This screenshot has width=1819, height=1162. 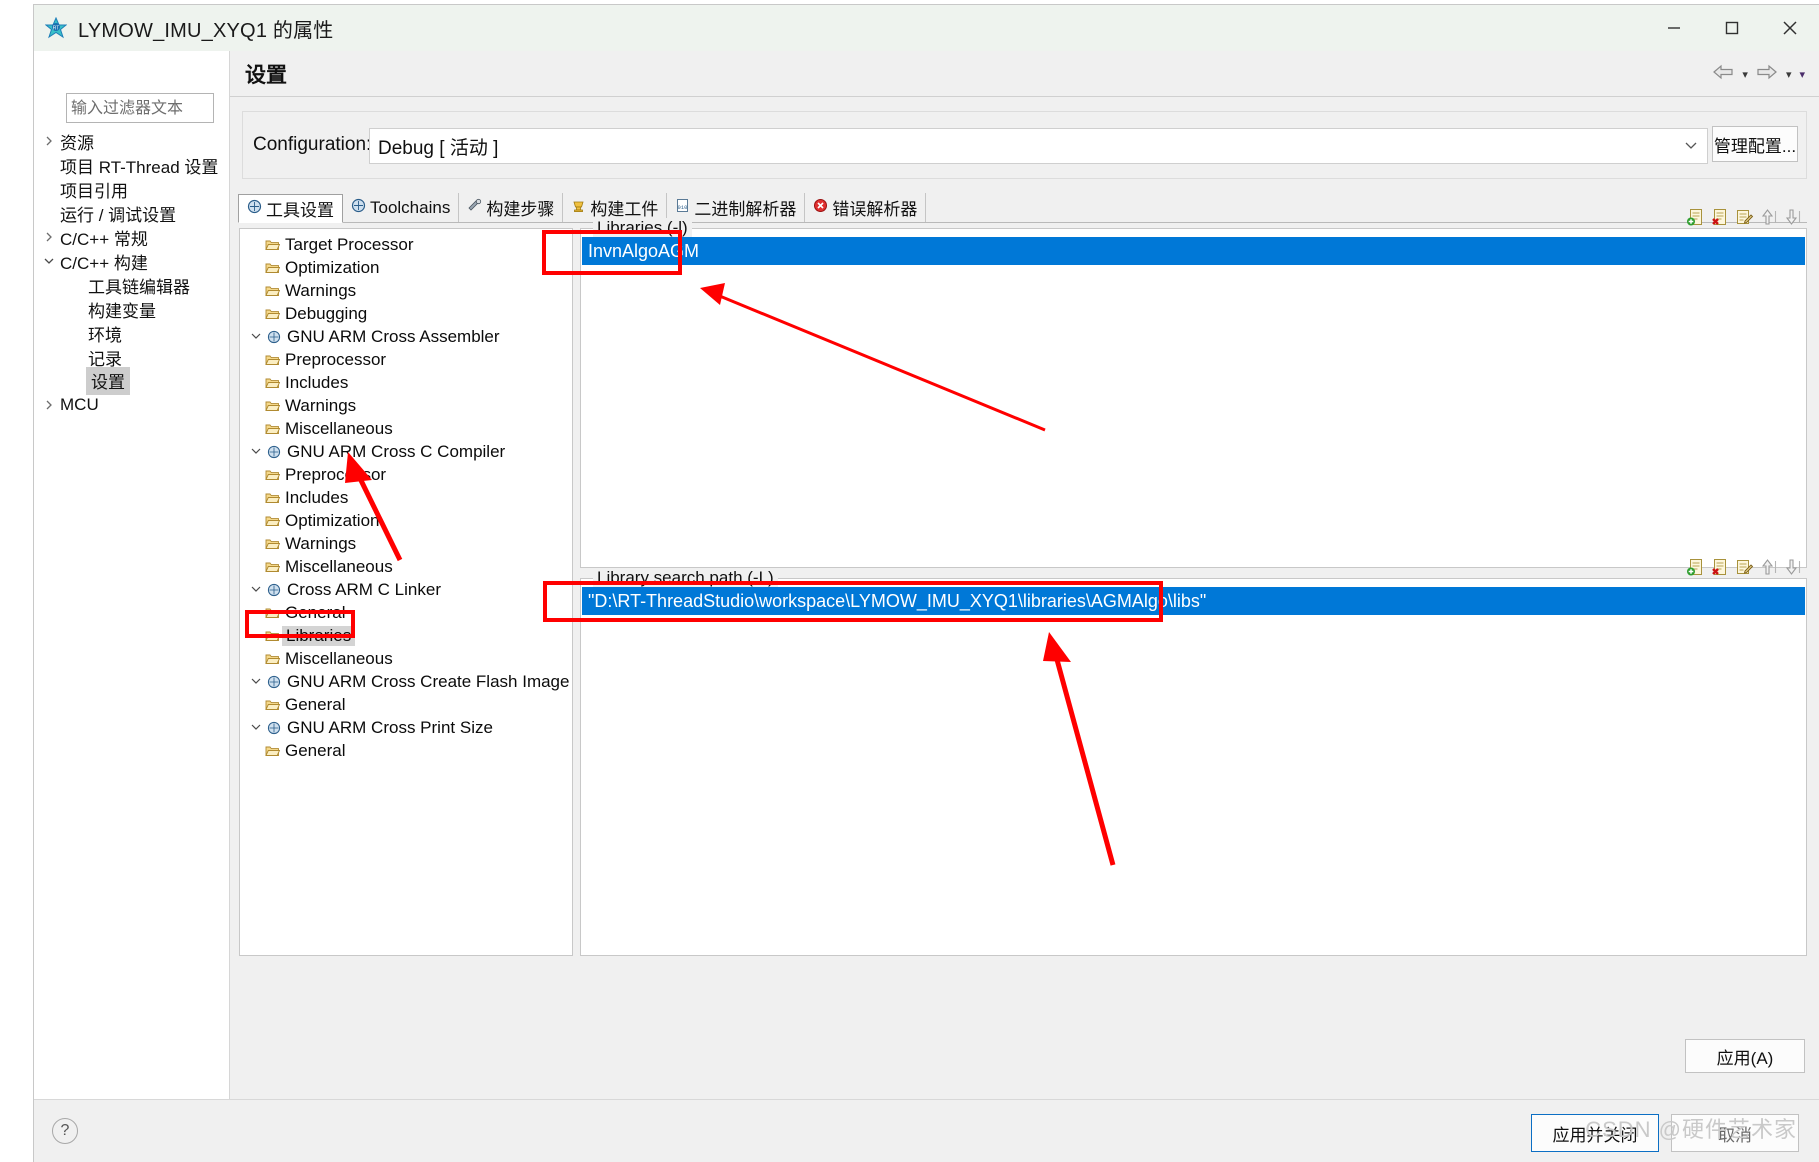 I want to click on forward-history-chevron-down-icon: ▾, so click(x=1789, y=74).